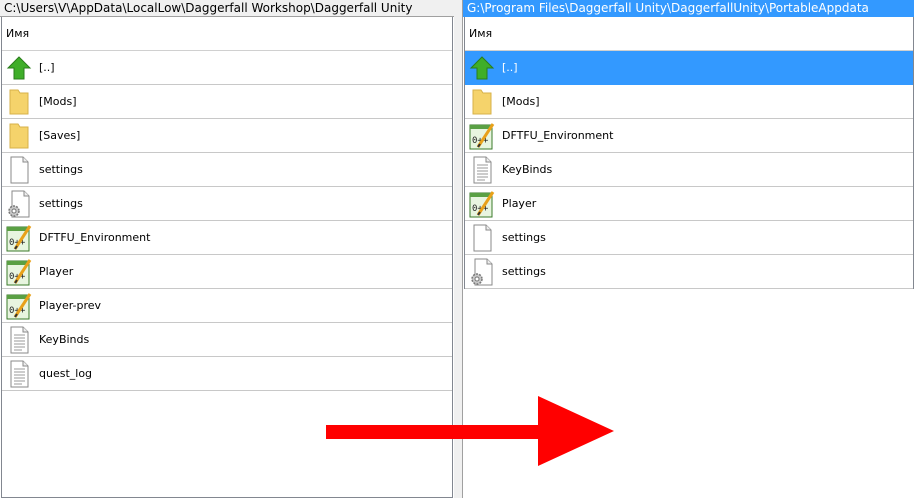  What do you see at coordinates (60, 135) in the screenshot?
I see `file-name: [Saves]` at bounding box center [60, 135].